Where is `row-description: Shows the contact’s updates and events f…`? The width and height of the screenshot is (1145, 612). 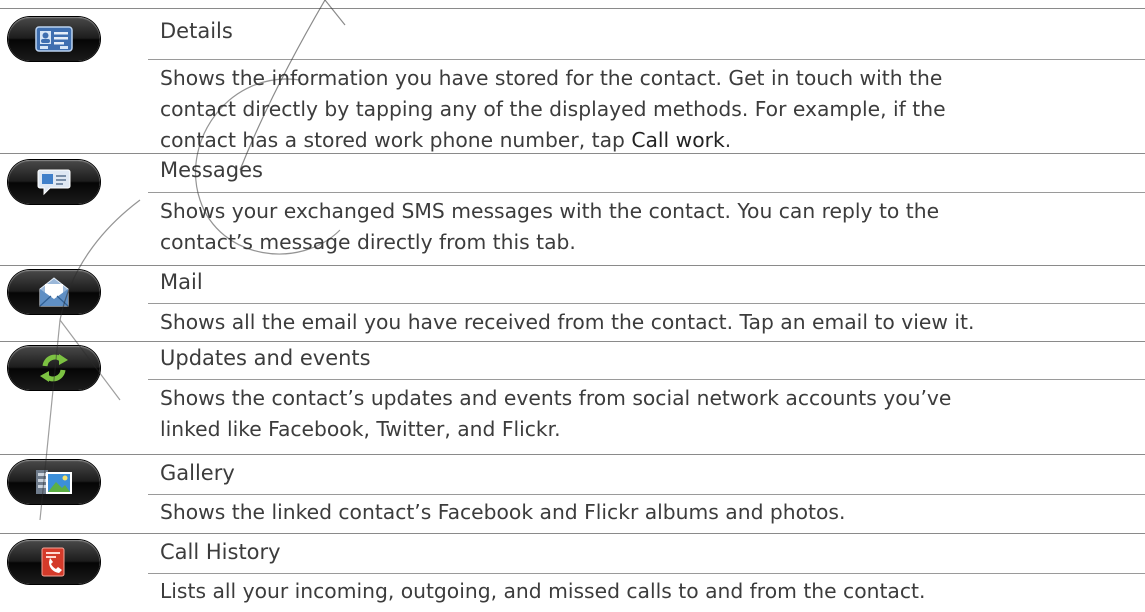
row-description: Shows the contact’s updates and events f… is located at coordinates (556, 413).